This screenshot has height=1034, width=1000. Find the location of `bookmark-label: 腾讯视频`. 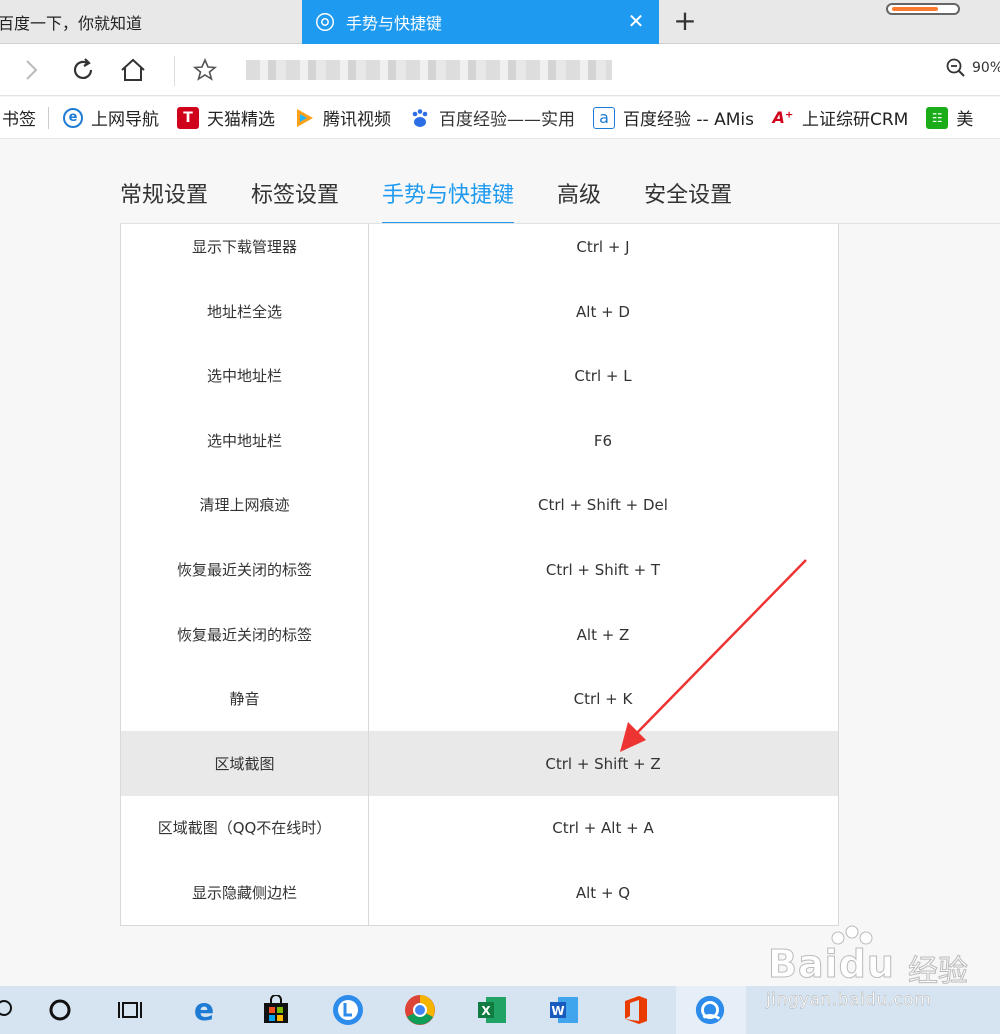

bookmark-label: 腾讯视频 is located at coordinates (357, 120).